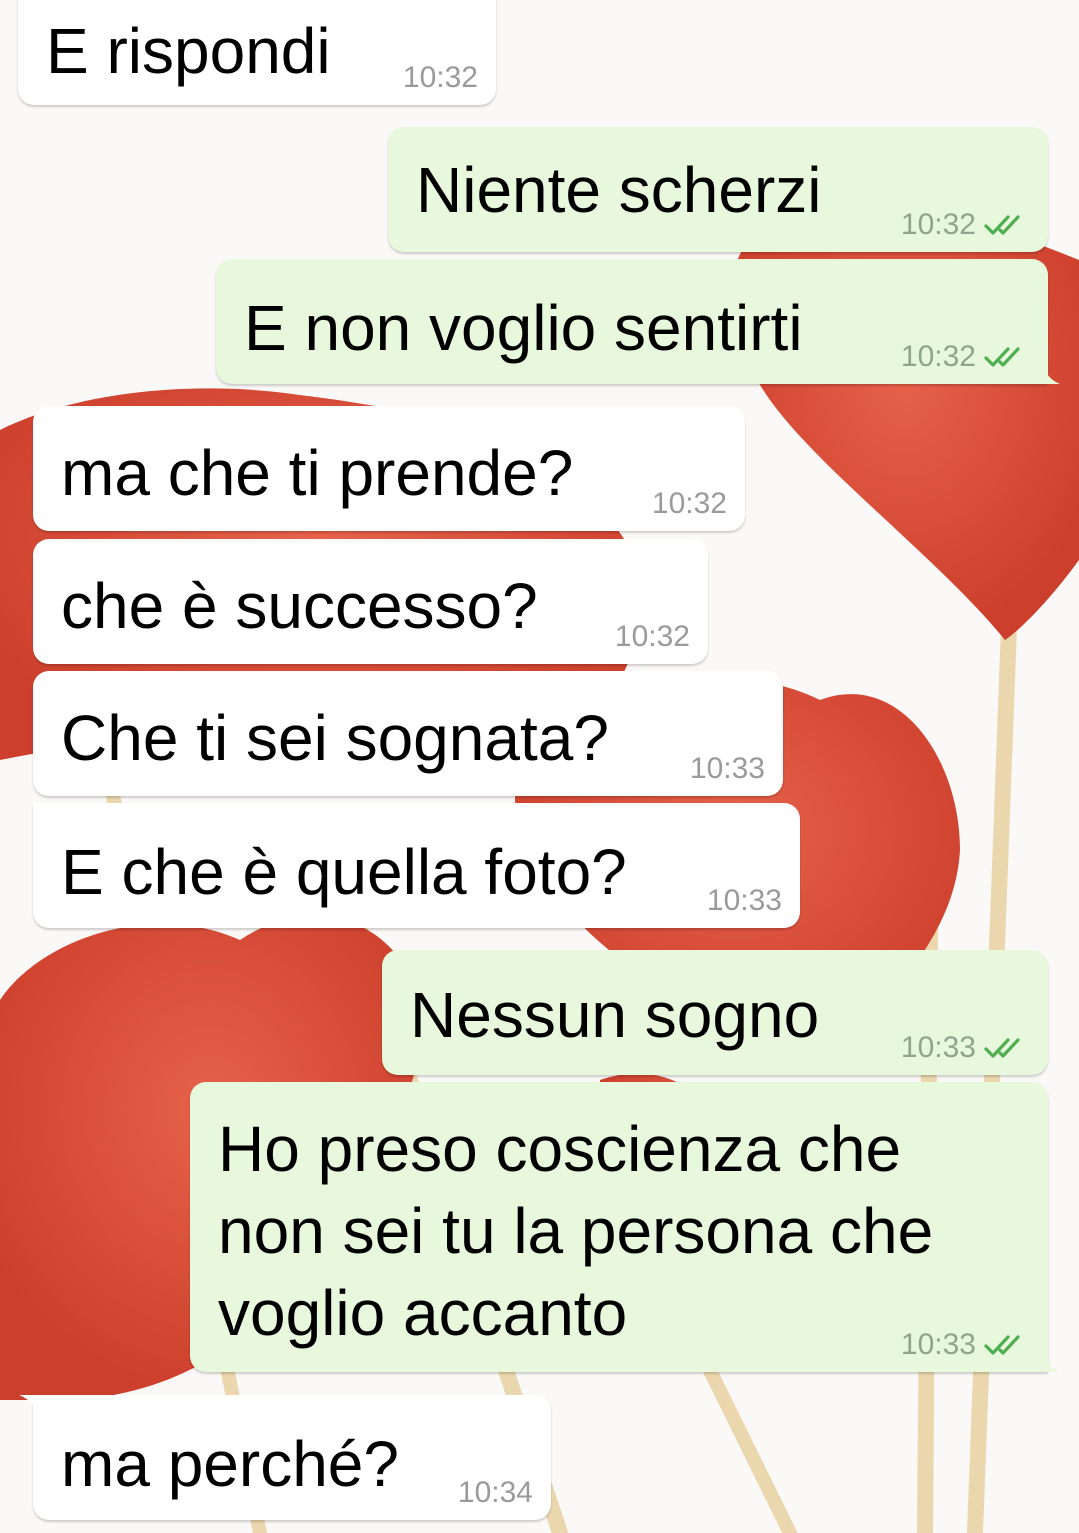 The width and height of the screenshot is (1079, 1533). I want to click on incoming-message: ma perché? 10:34, so click(285, 1457).